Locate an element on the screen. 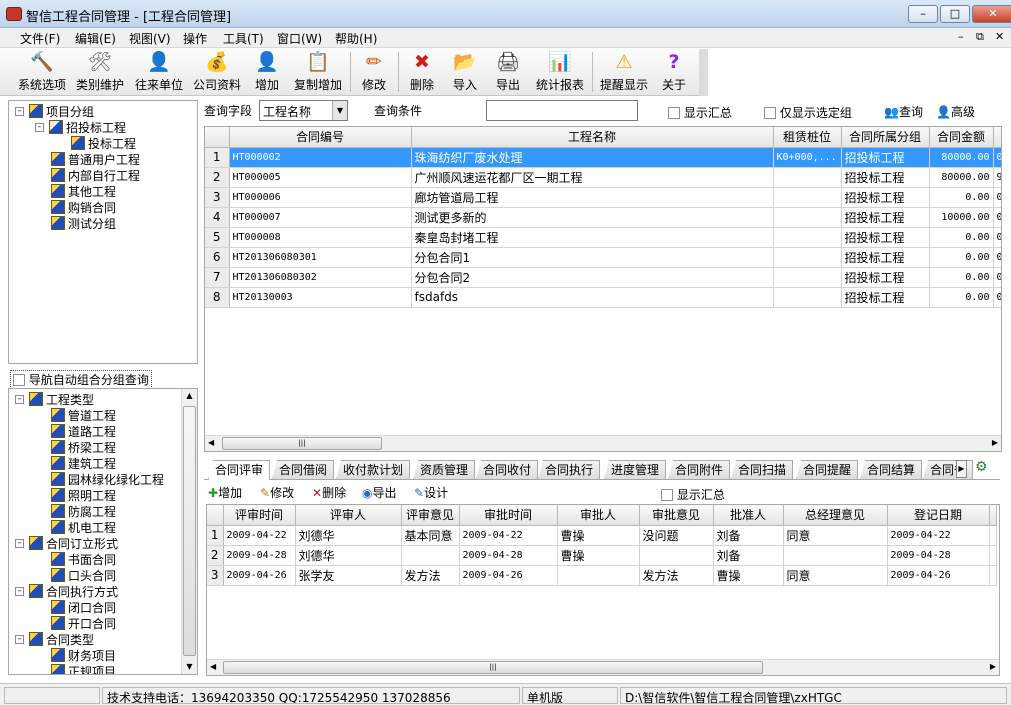 The width and height of the screenshot is (1011, 705). table-cell: 没问题 is located at coordinates (676, 535).